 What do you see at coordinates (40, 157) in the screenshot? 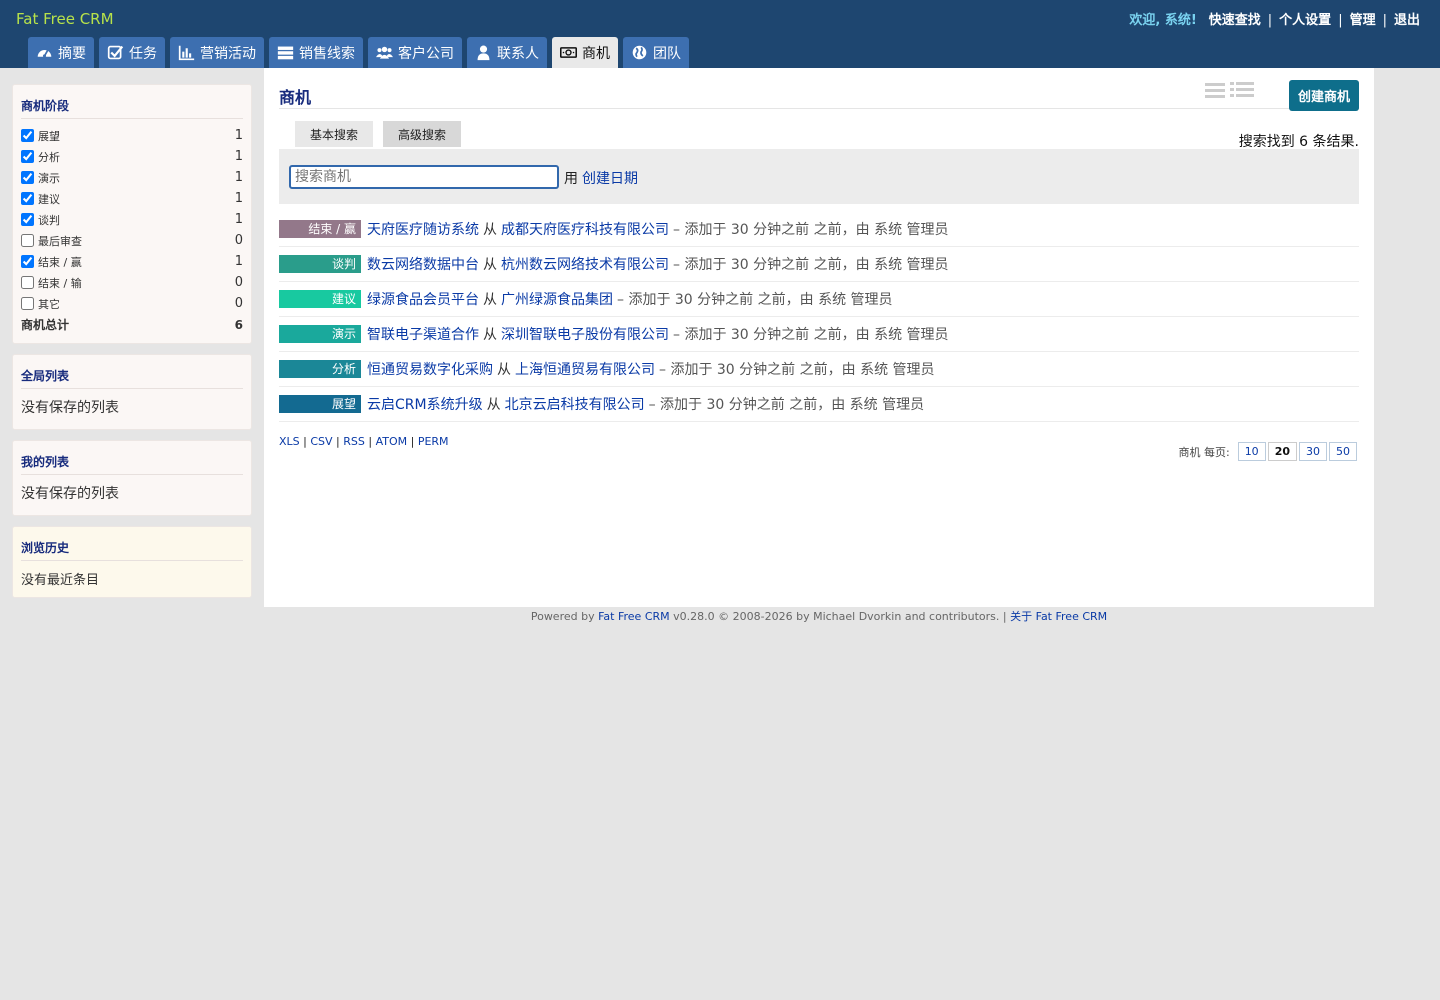
I see `stage-filter-label: 分析` at bounding box center [40, 157].